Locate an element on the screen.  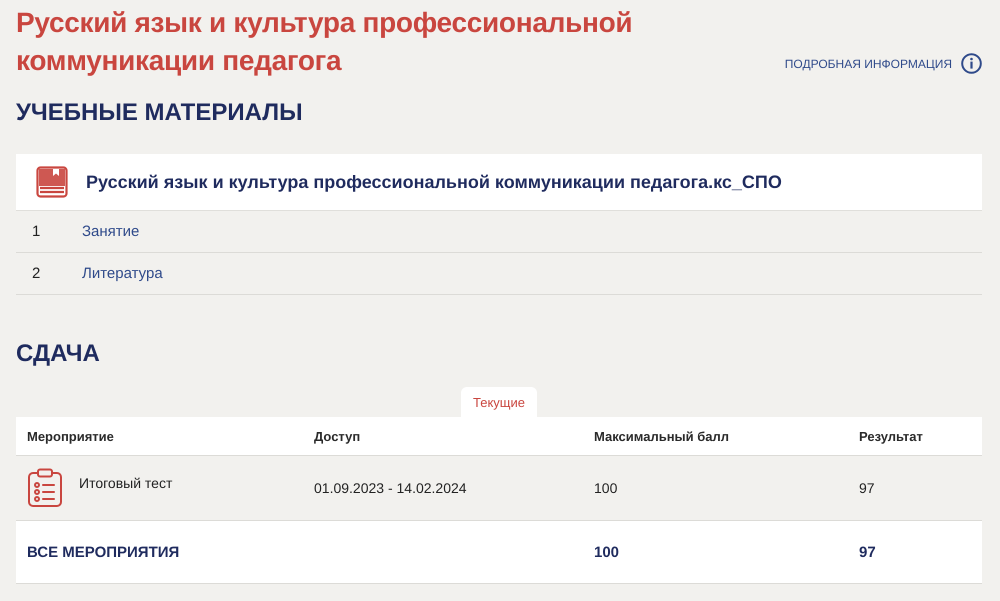
table-cell: 97 is located at coordinates (867, 488).